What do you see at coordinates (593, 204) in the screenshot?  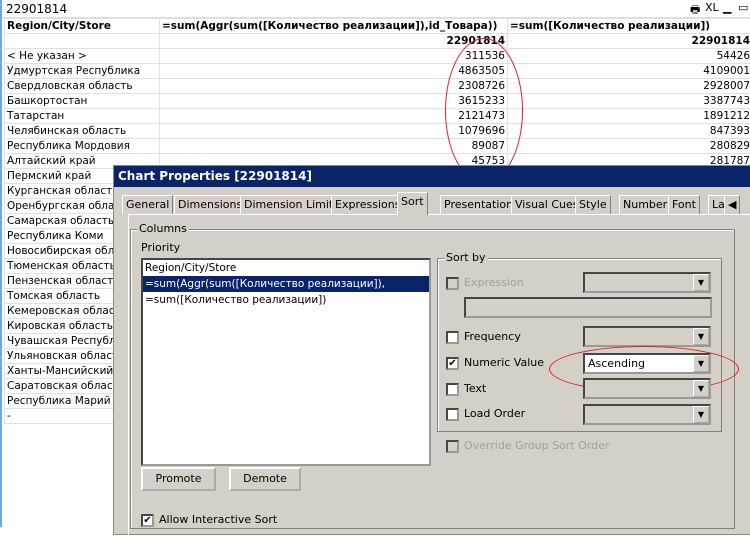 I see `tab-style: Style` at bounding box center [593, 204].